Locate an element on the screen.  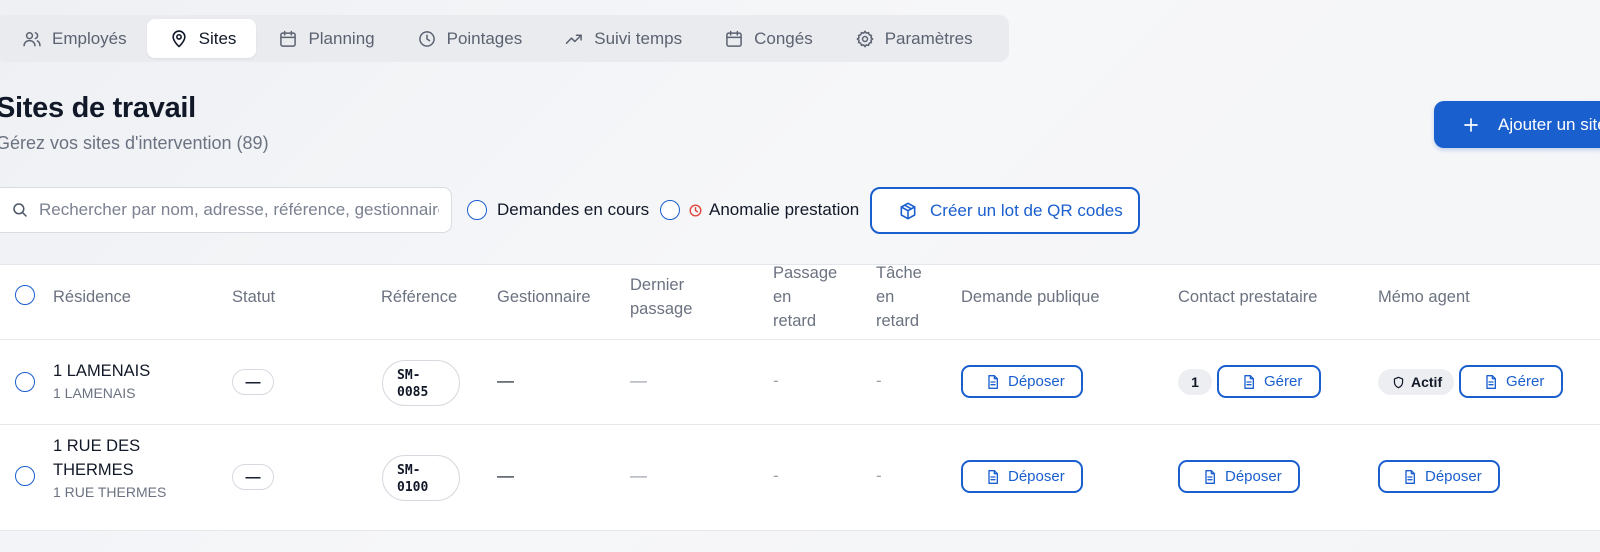
tab-label: Employés is located at coordinates (89, 38).